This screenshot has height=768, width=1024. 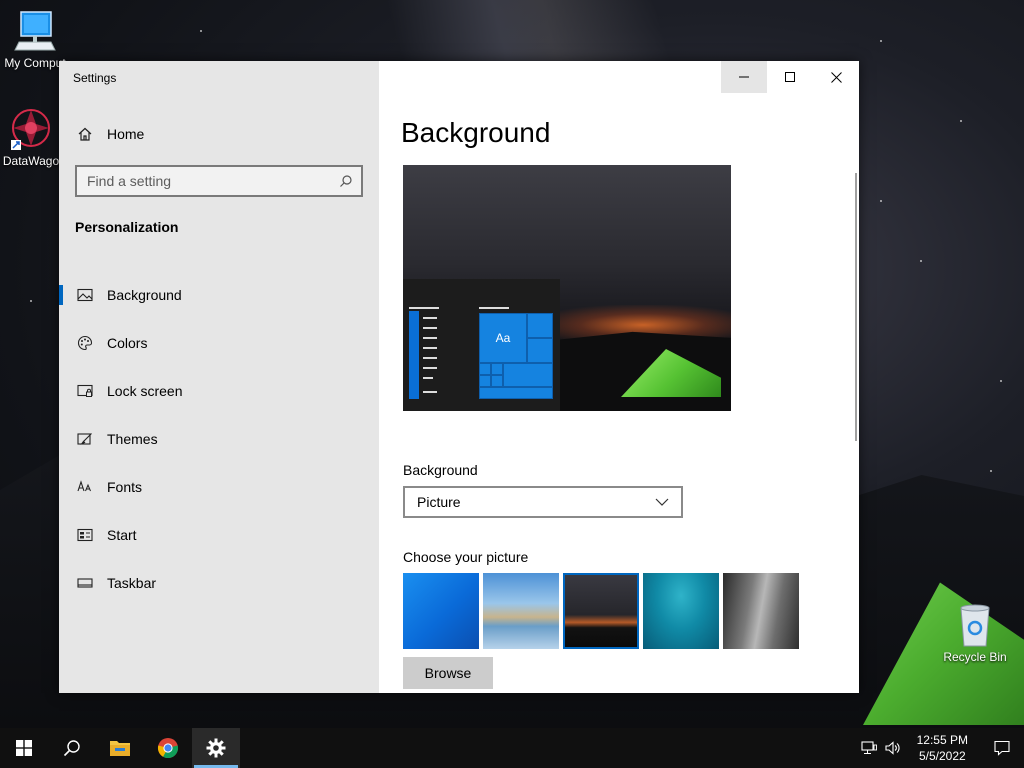 What do you see at coordinates (127, 227) in the screenshot?
I see `sidebar-section-title: Personalization` at bounding box center [127, 227].